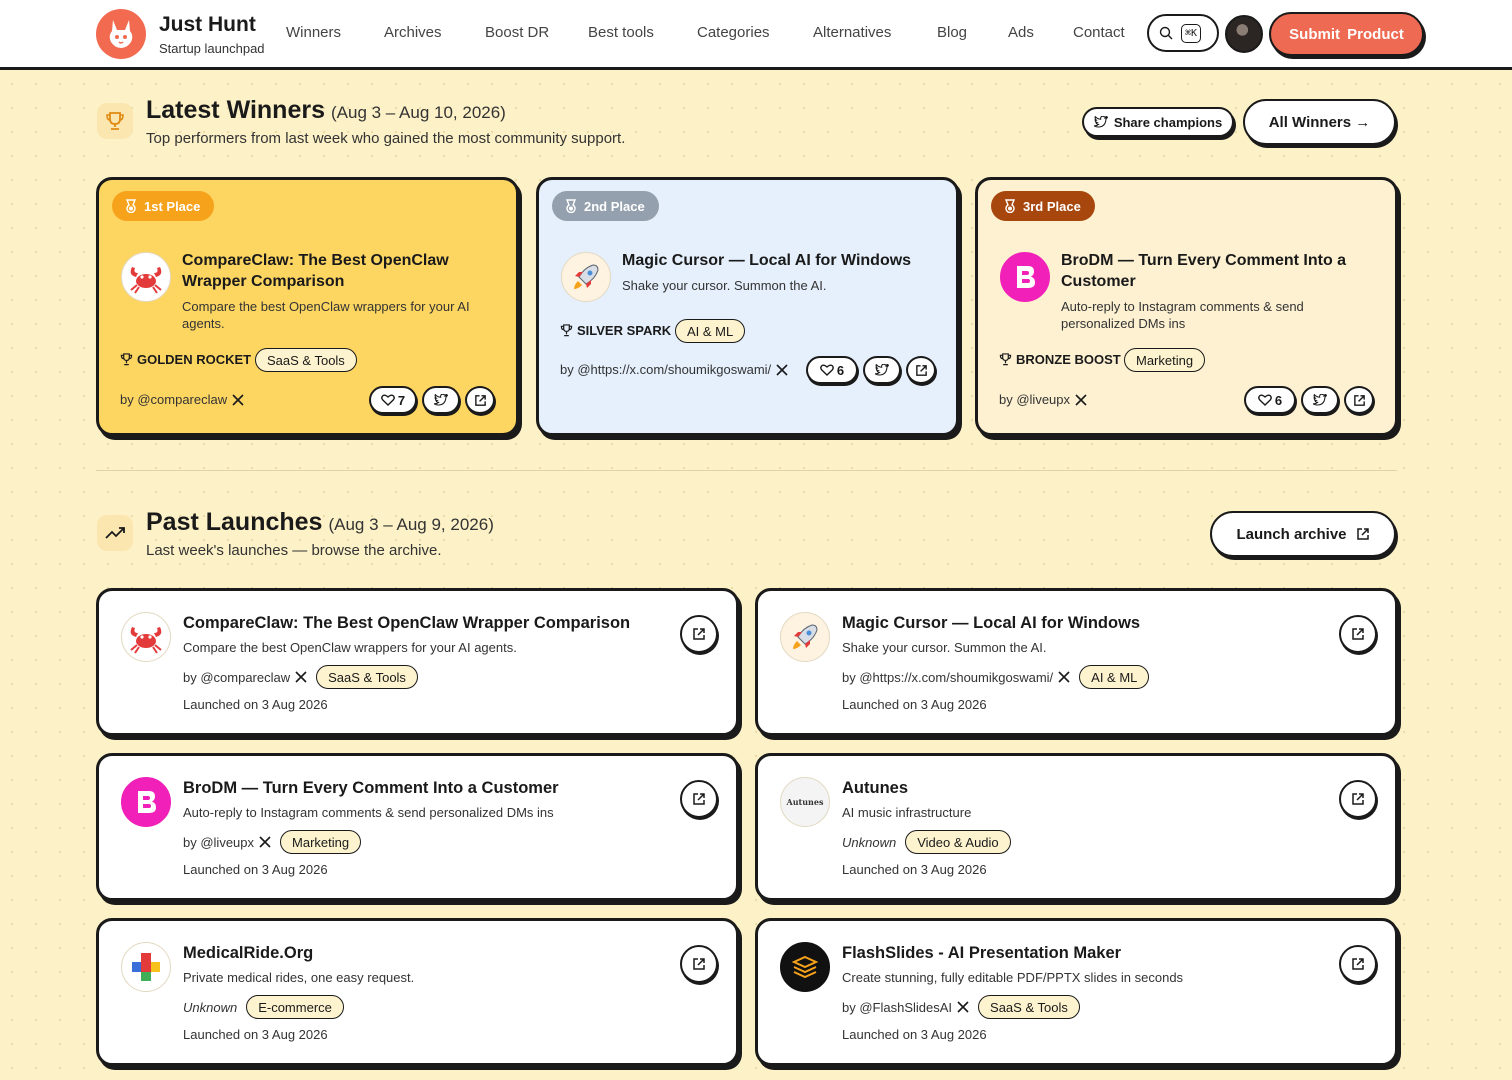  What do you see at coordinates (248, 953) in the screenshot?
I see `launch-title: MedicalRide.Org` at bounding box center [248, 953].